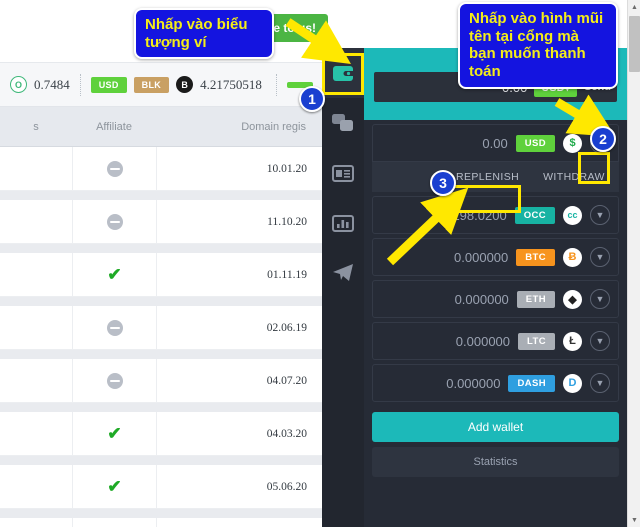  What do you see at coordinates (487, 177) in the screenshot?
I see `tab-replenish: REPLENISH` at bounding box center [487, 177].